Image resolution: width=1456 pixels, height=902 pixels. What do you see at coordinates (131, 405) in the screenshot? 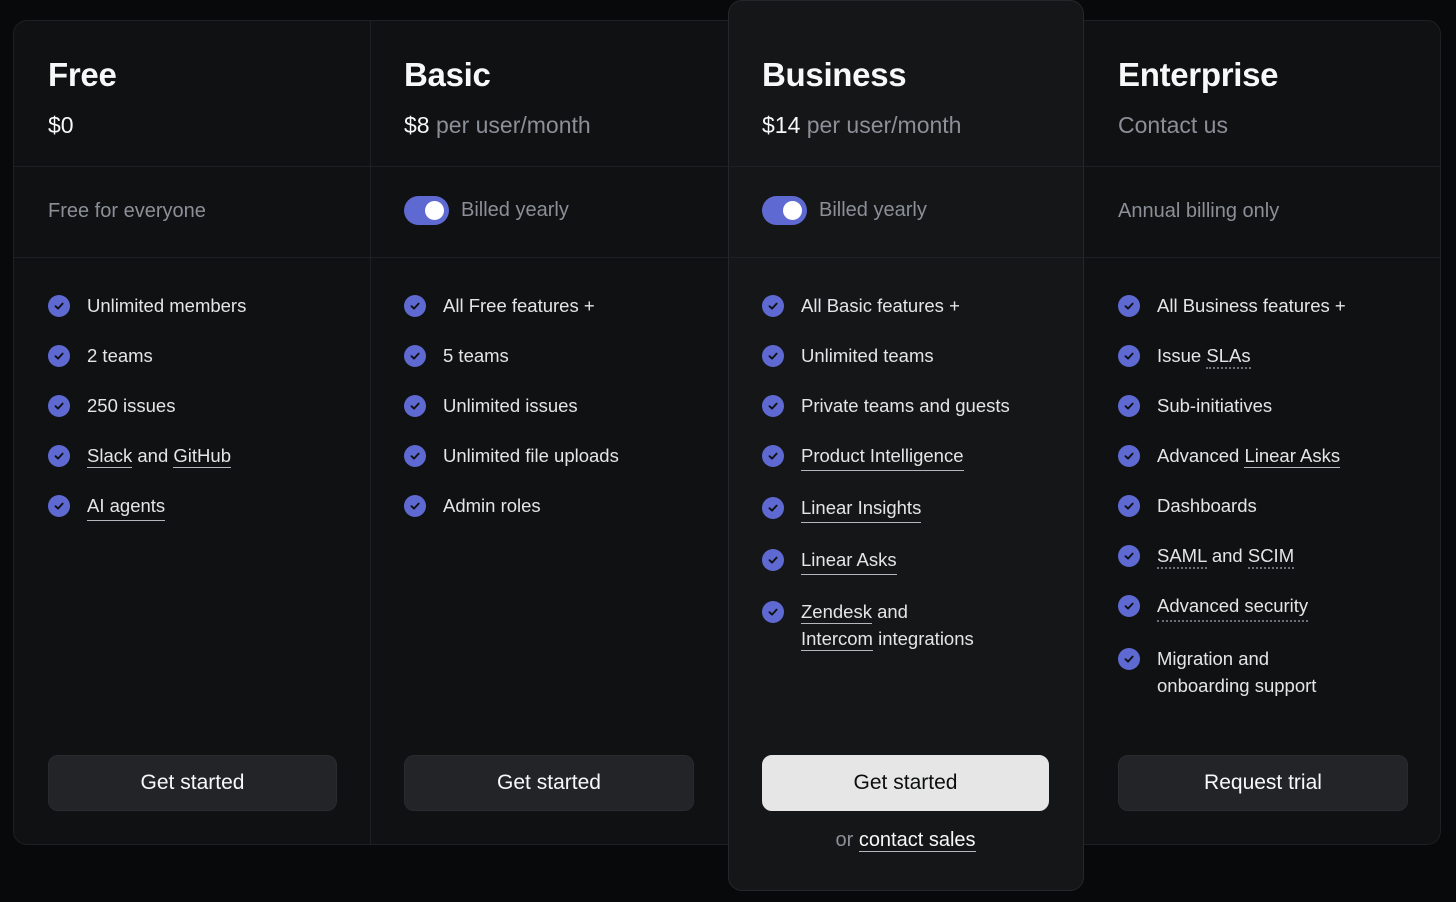
I see `feature-label: 250 issues` at bounding box center [131, 405].